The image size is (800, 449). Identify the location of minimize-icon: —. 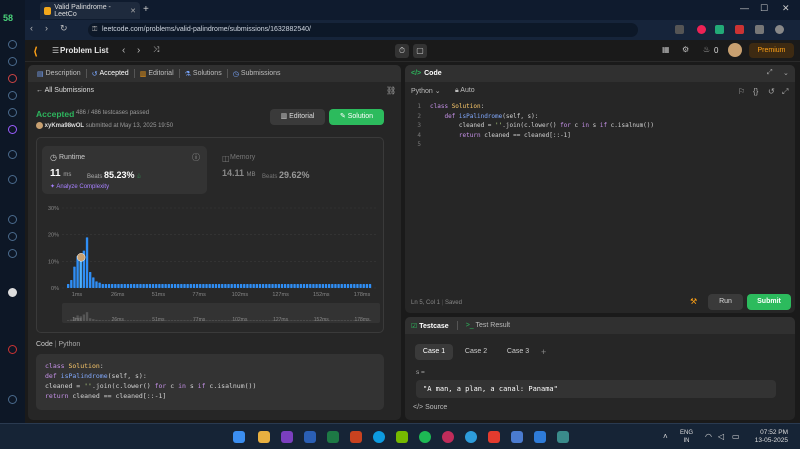
(744, 8).